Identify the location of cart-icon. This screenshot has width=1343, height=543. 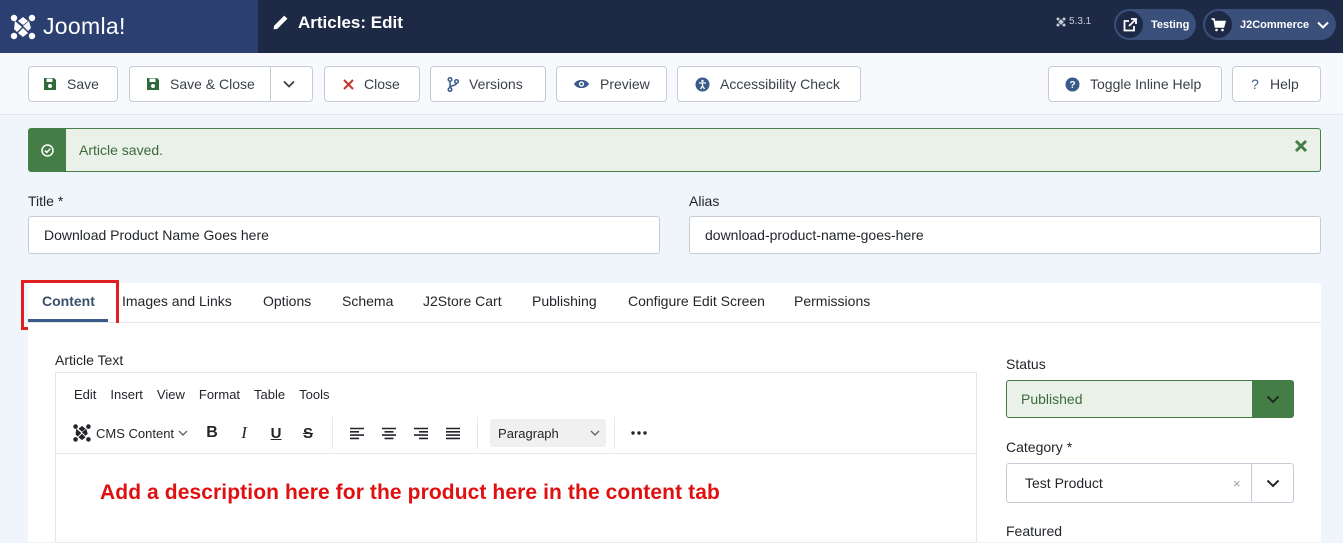
(1218, 24).